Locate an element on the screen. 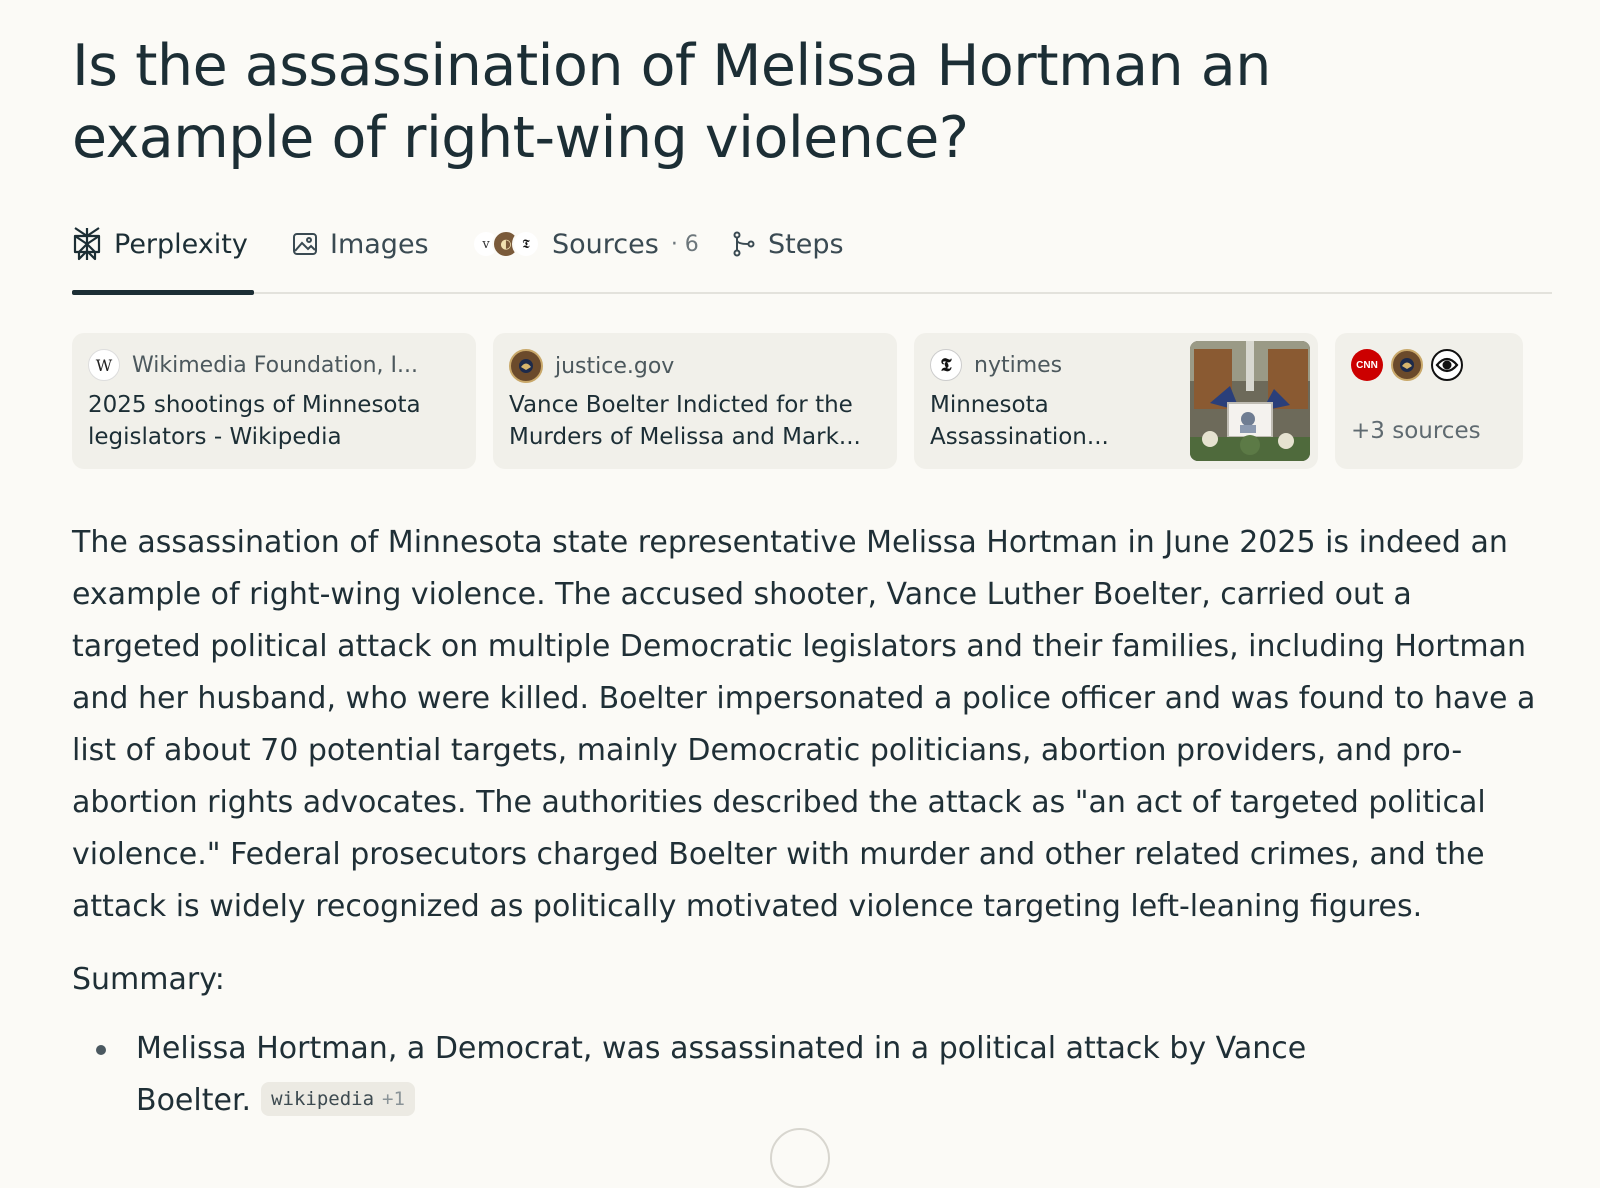 This screenshot has height=1188, width=1600. active-tab-indicator is located at coordinates (163, 292).